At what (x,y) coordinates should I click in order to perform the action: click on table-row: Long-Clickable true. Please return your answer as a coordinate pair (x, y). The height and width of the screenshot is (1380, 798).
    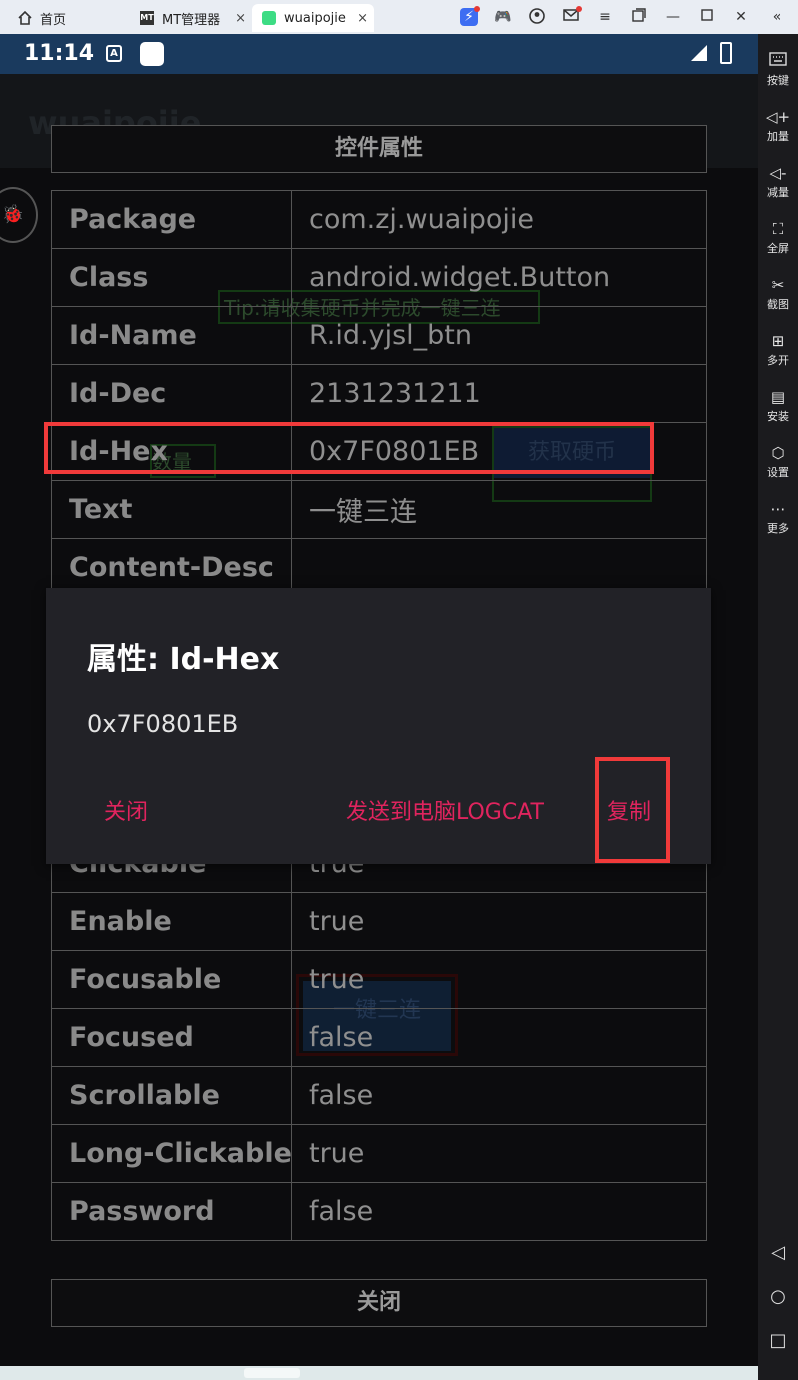
    Looking at the image, I should click on (379, 1153).